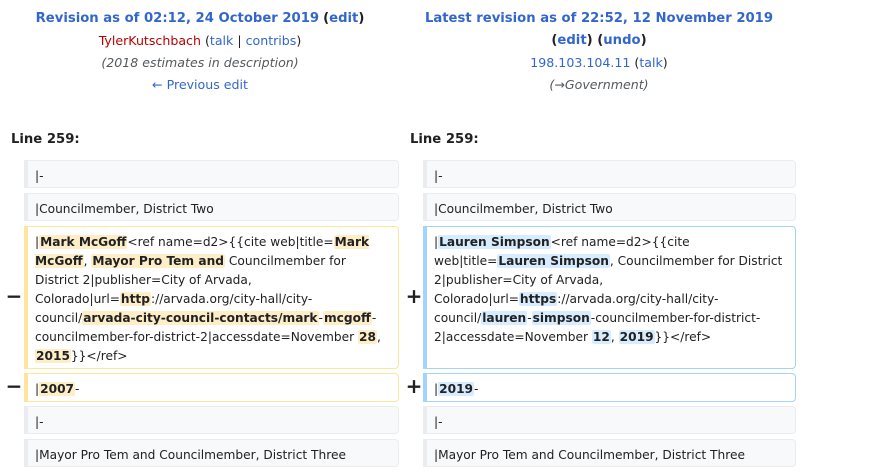 The height and width of the screenshot is (472, 874). Describe the element at coordinates (211, 387) in the screenshot. I see `deleted-line: |2007-` at that location.